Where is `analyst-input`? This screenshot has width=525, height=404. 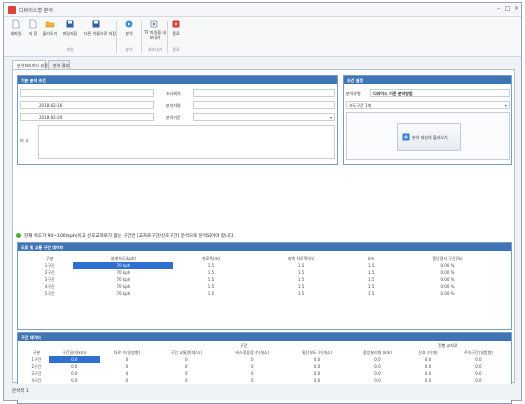
analyst-input is located at coordinates (264, 105).